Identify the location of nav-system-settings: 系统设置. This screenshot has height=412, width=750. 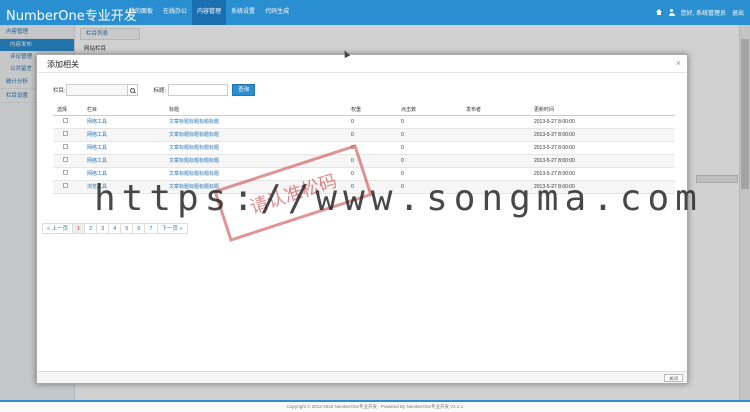
(243, 12).